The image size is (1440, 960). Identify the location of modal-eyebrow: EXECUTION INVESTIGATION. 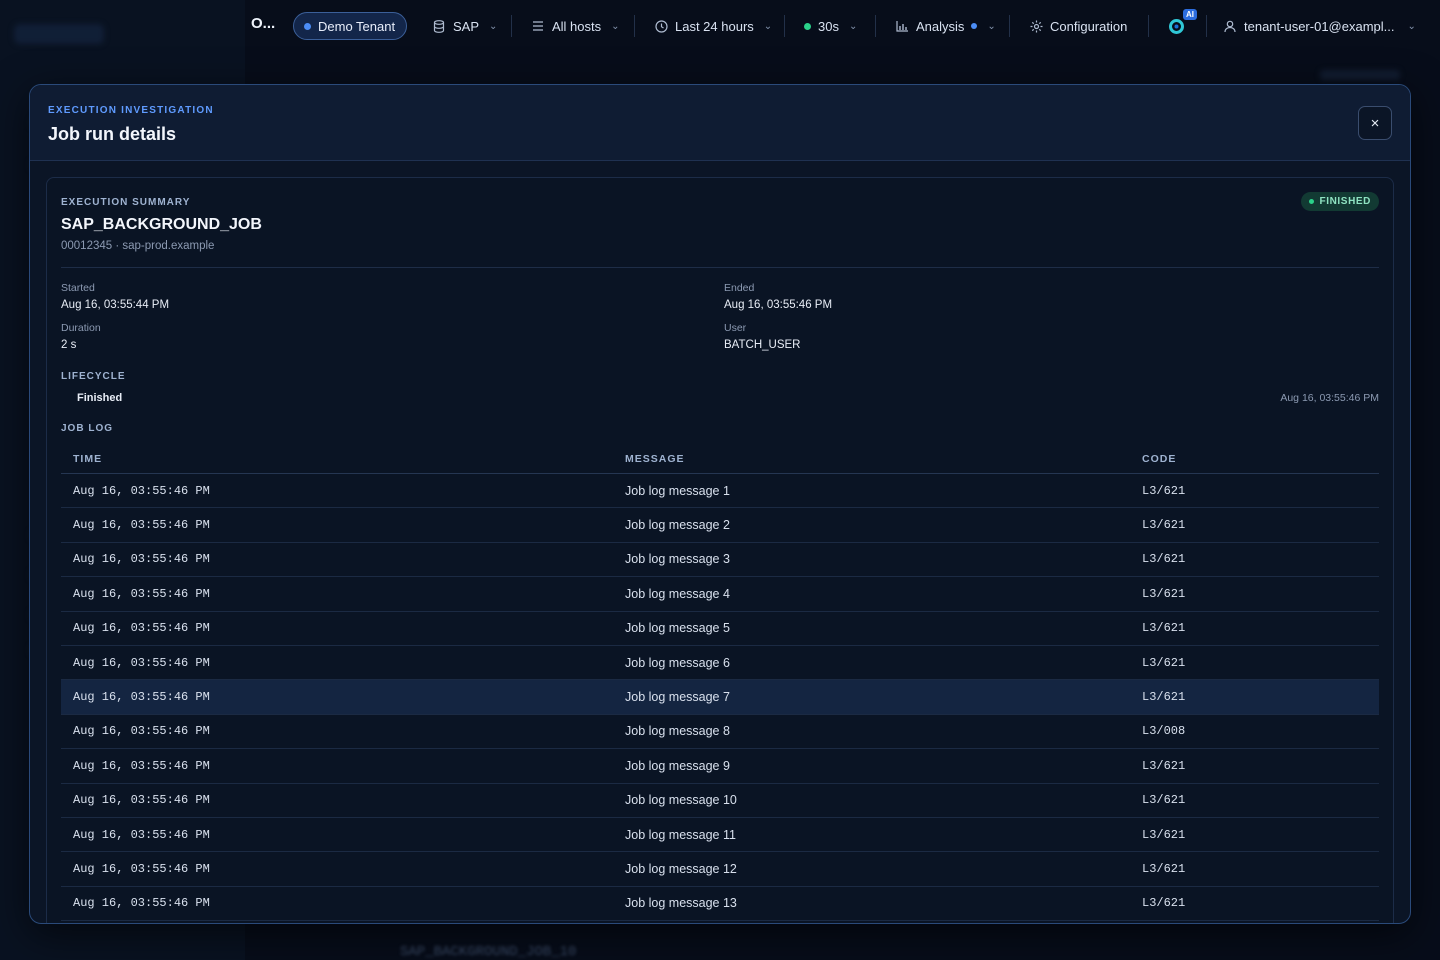
(131, 110).